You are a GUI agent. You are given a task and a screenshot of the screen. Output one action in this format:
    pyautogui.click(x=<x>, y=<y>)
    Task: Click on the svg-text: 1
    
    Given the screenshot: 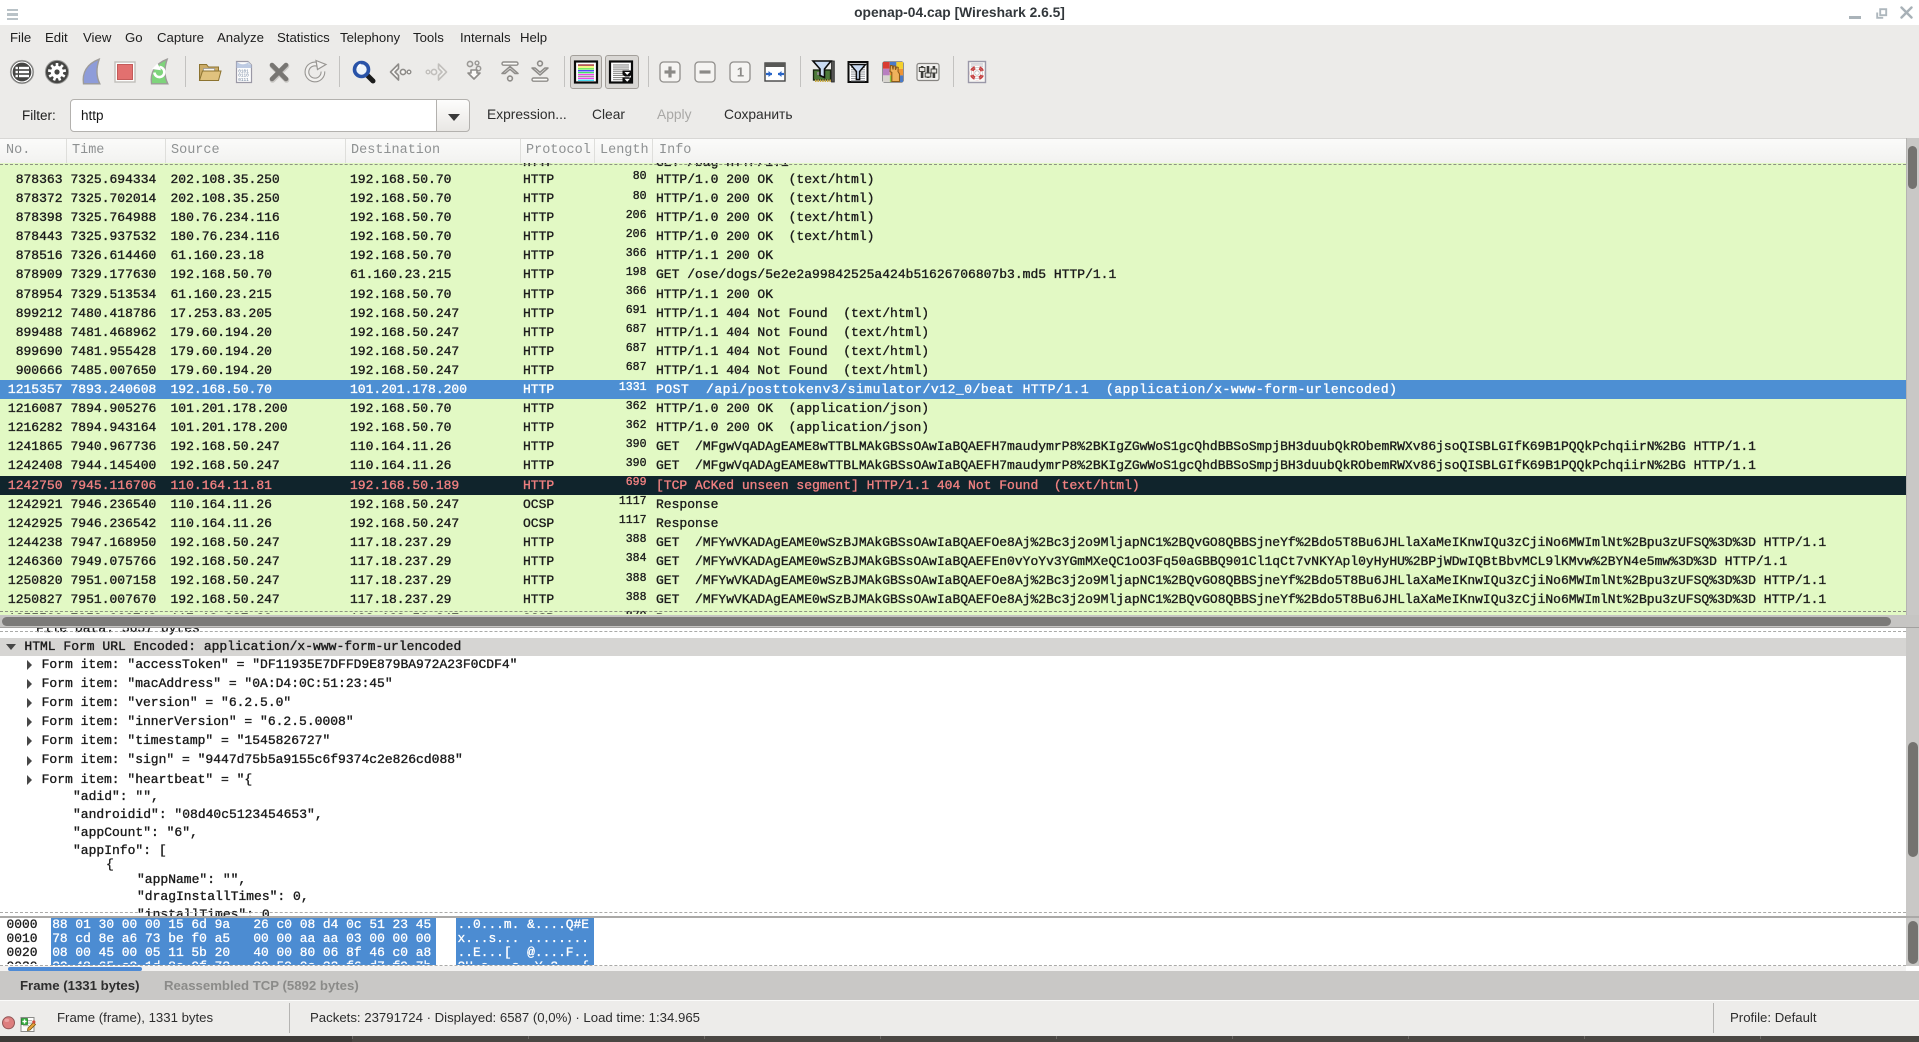 What is the action you would take?
    pyautogui.click(x=740, y=71)
    